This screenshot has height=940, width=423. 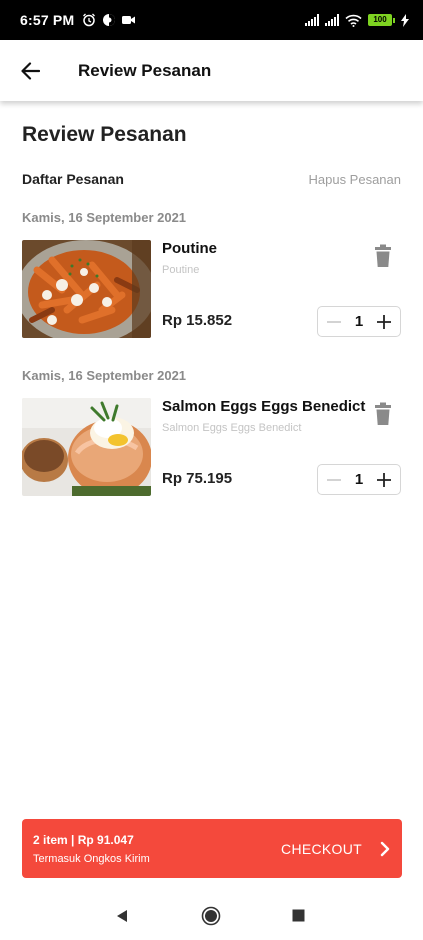 I want to click on nav-home-button, so click(x=211, y=915).